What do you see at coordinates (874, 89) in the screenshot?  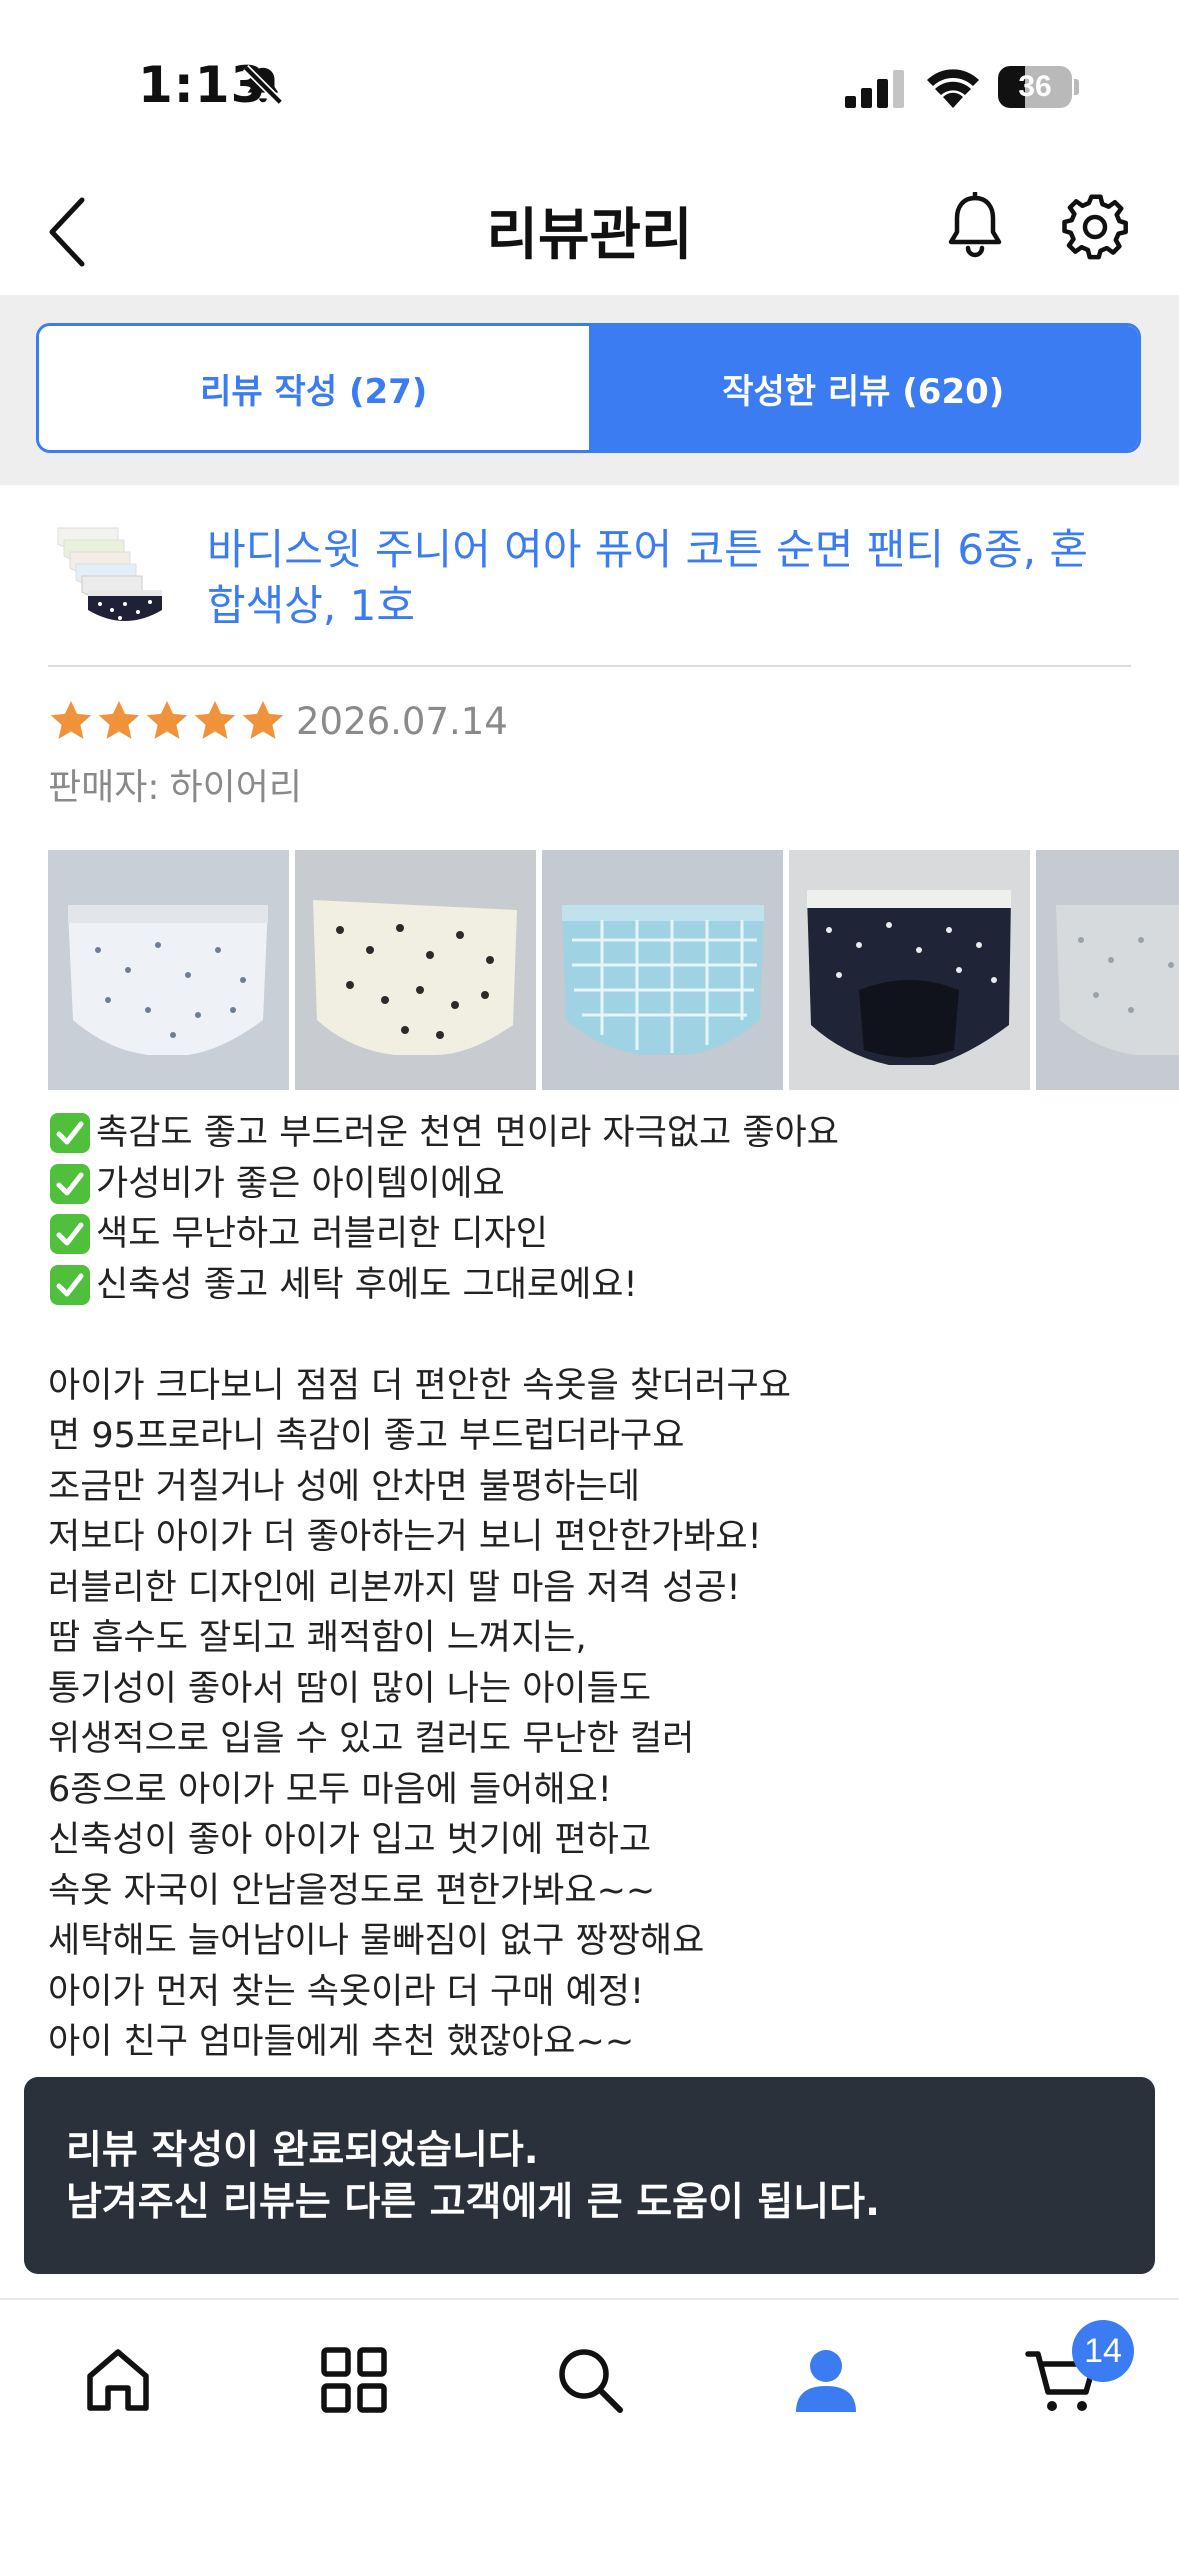 I see `cellular-signal-icon` at bounding box center [874, 89].